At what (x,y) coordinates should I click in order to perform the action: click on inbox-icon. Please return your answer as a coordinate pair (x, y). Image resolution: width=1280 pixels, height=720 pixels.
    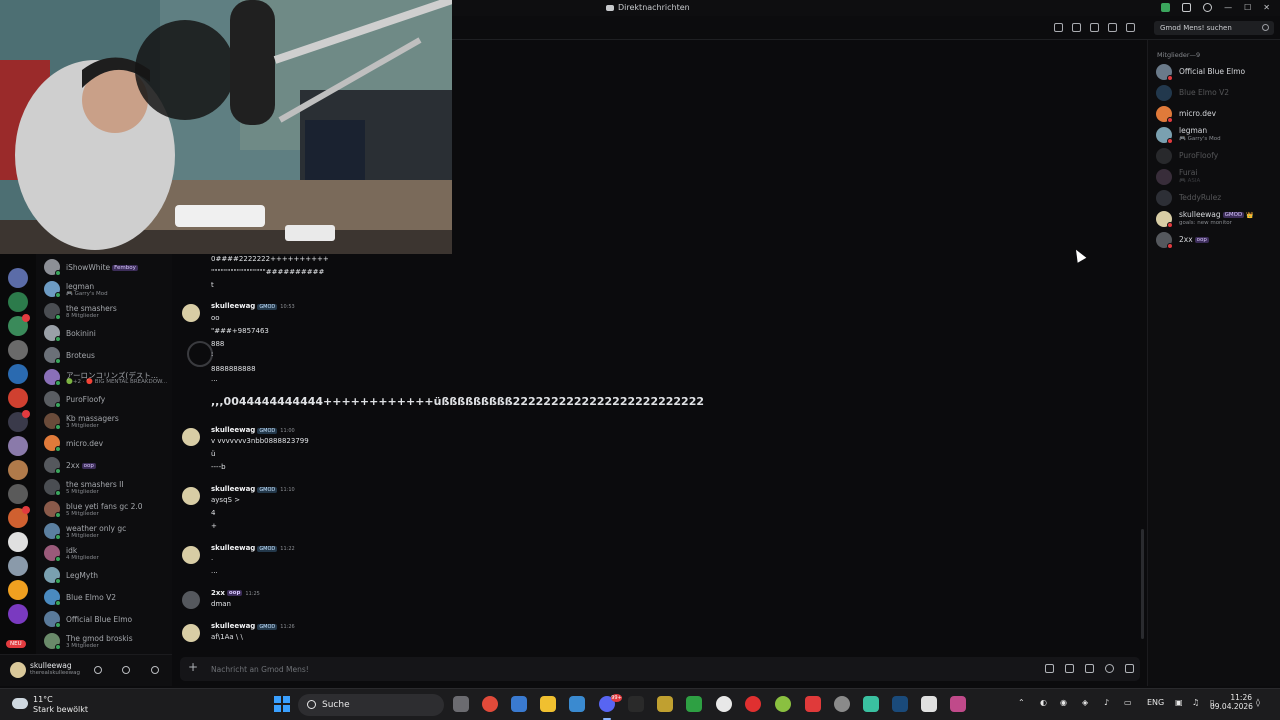
    Looking at the image, I should click on (1187, 7).